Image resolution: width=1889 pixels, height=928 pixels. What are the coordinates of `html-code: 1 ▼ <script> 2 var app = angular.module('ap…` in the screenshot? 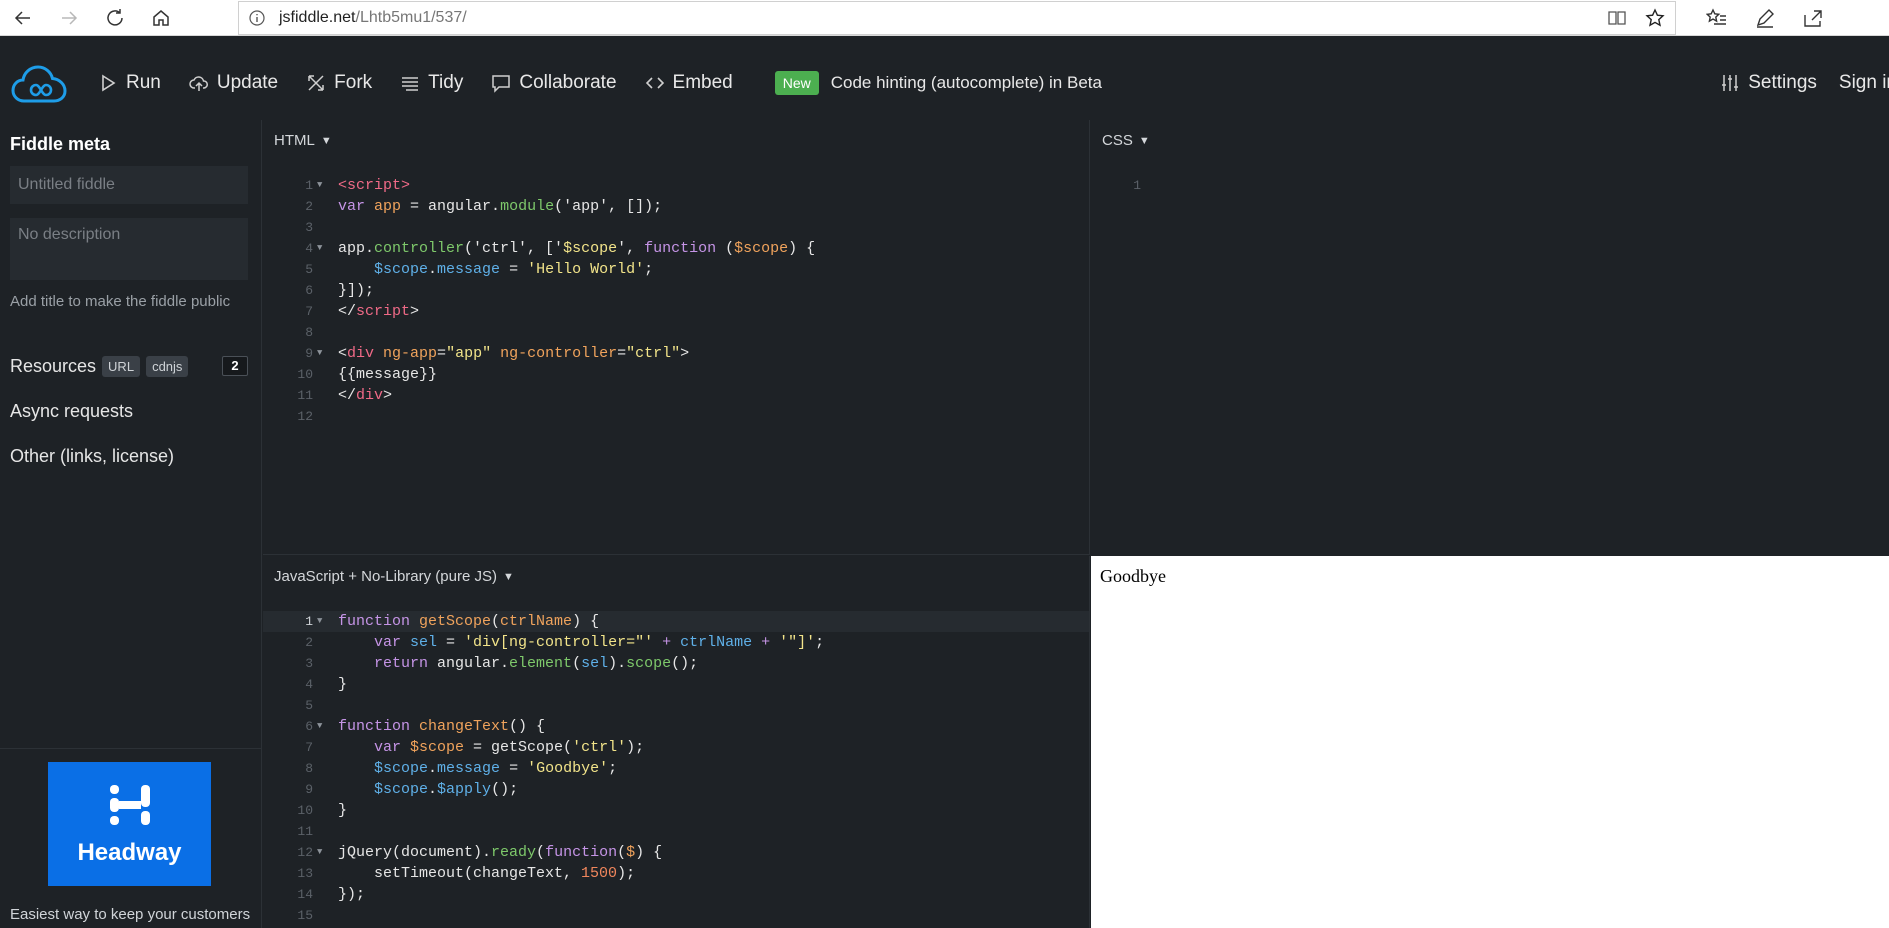 It's located at (676, 301).